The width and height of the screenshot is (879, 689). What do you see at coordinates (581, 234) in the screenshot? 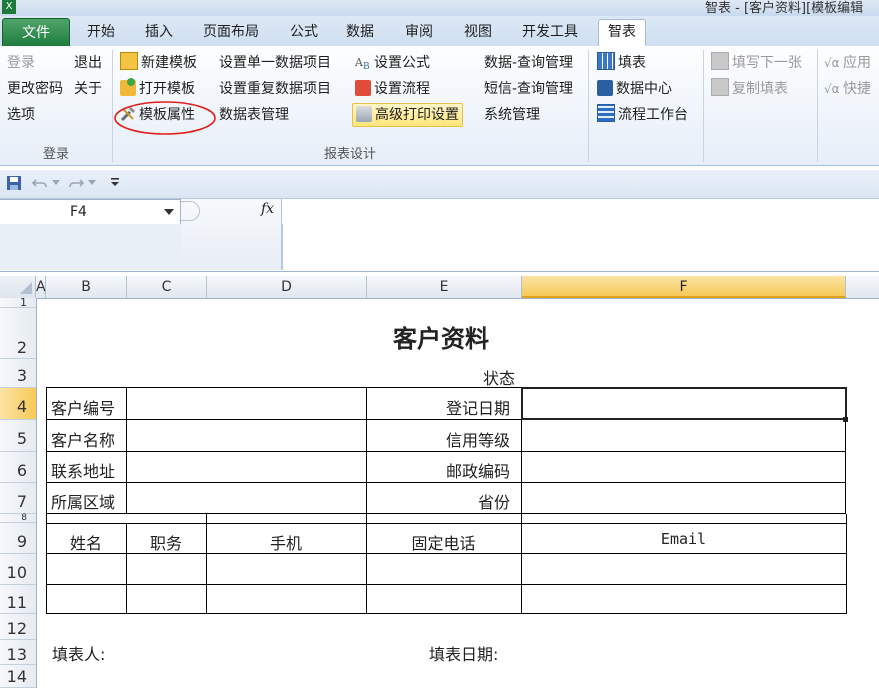
I see `formula-input` at bounding box center [581, 234].